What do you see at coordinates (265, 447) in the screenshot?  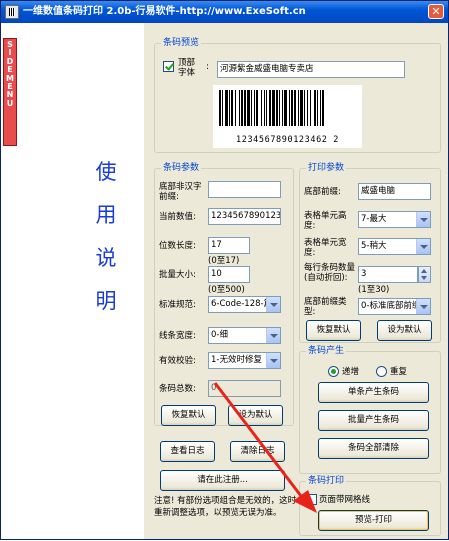 I see `annotation-arrow` at bounding box center [265, 447].